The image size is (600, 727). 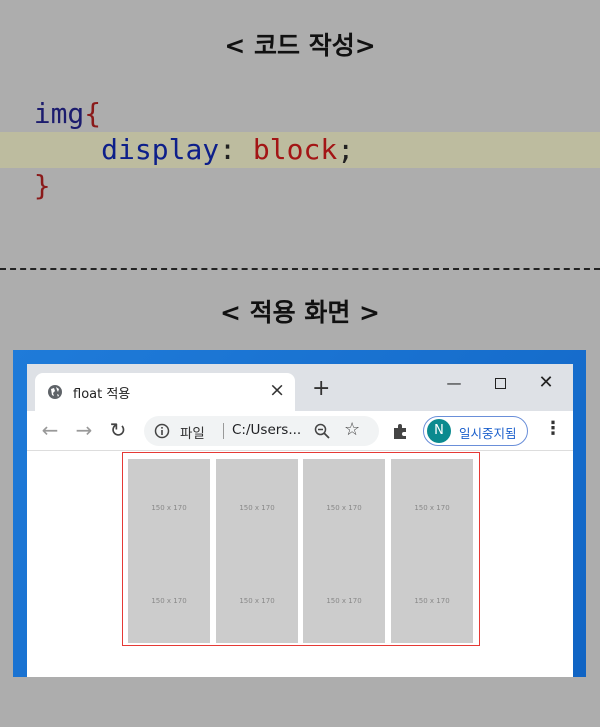 I want to click on close-brace: }, so click(x=42, y=185).